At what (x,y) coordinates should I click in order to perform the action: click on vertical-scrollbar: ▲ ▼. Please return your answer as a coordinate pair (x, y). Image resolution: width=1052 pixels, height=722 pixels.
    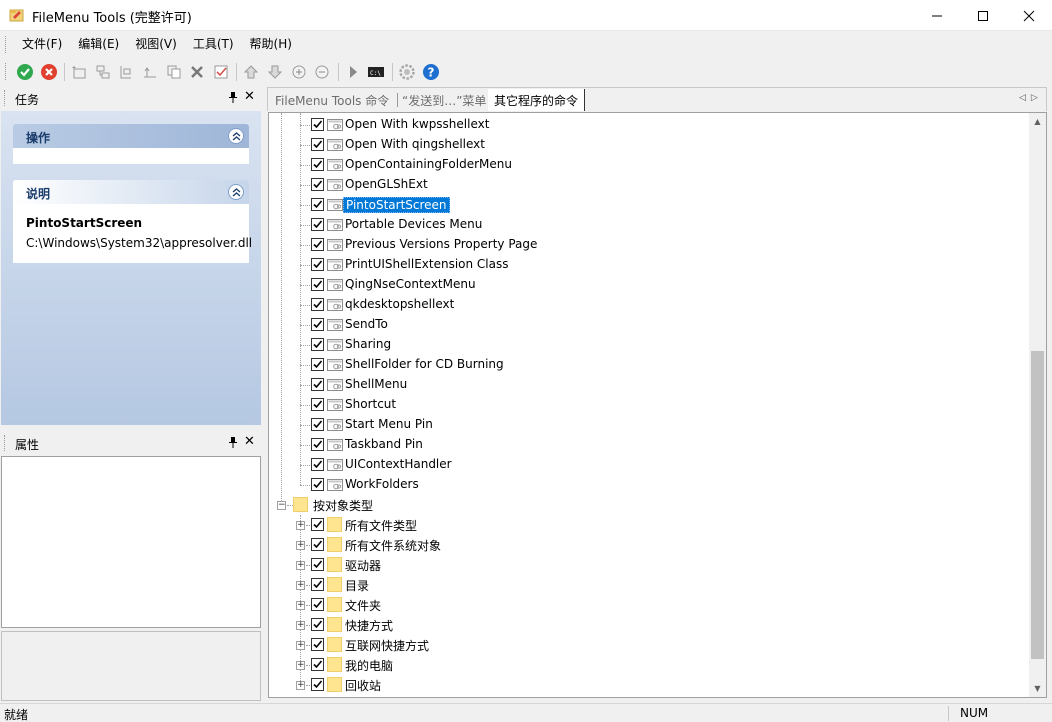
    Looking at the image, I should click on (1037, 405).